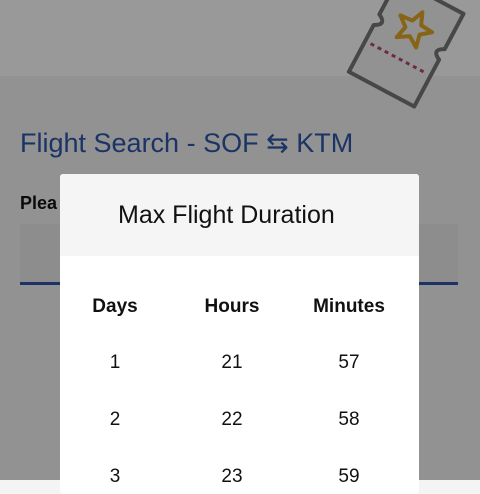  Describe the element at coordinates (349, 420) in the screenshot. I see `minutes-option: 58` at that location.